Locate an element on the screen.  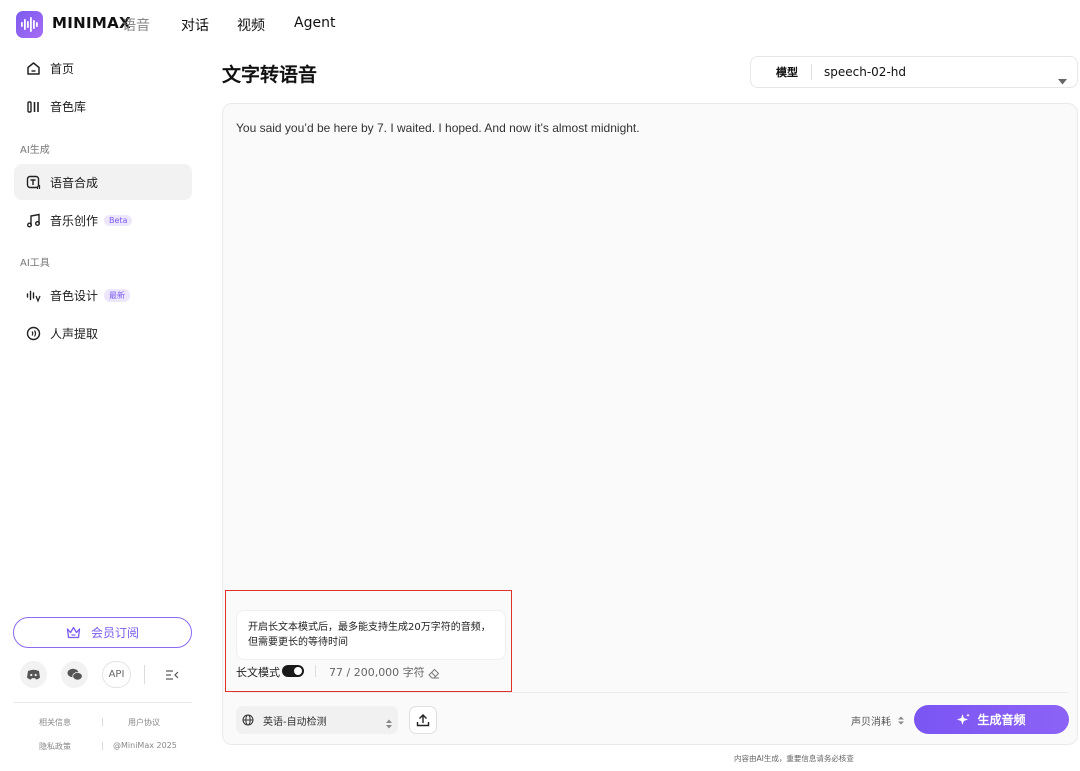
subscribe-label: 会员订阅 is located at coordinates (115, 632).